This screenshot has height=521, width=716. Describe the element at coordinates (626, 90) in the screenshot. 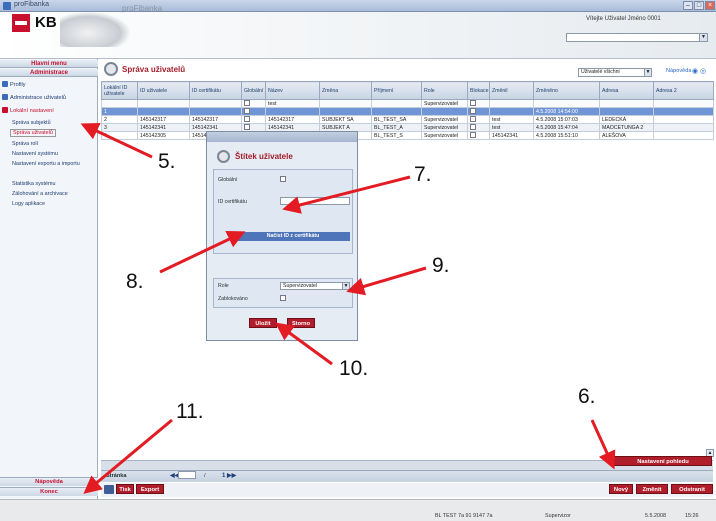

I see `column-header: Adresa` at that location.